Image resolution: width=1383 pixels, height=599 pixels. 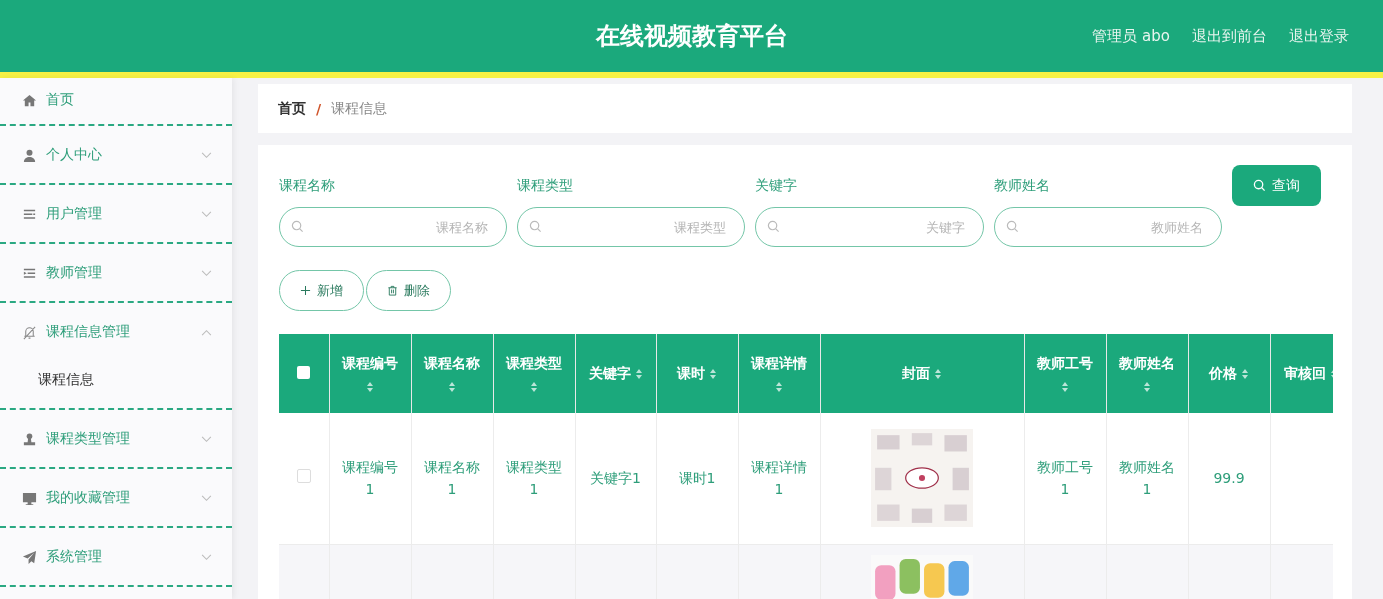 What do you see at coordinates (307, 186) in the screenshot?
I see `field-label: 课程名称` at bounding box center [307, 186].